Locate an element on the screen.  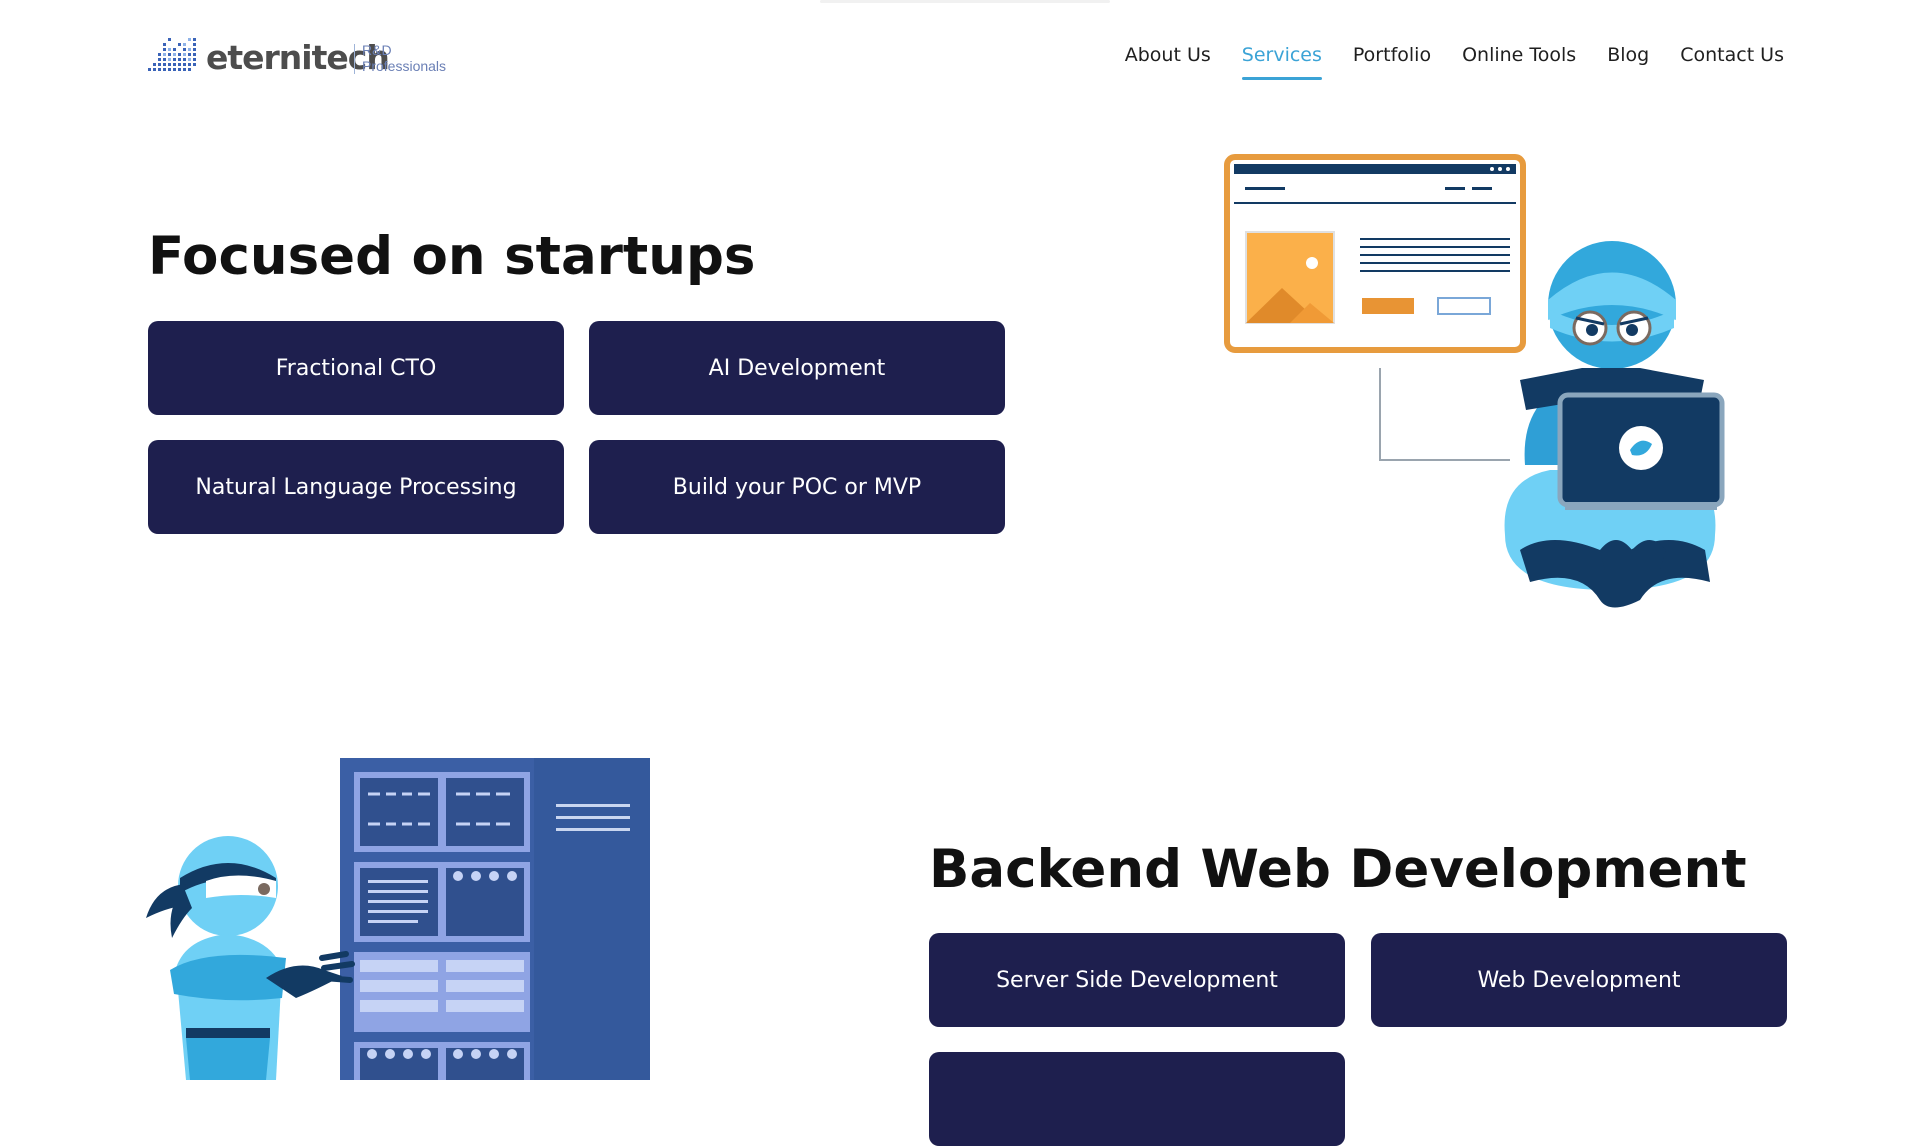
logo-tagline-line1: R&D is located at coordinates (377, 50).